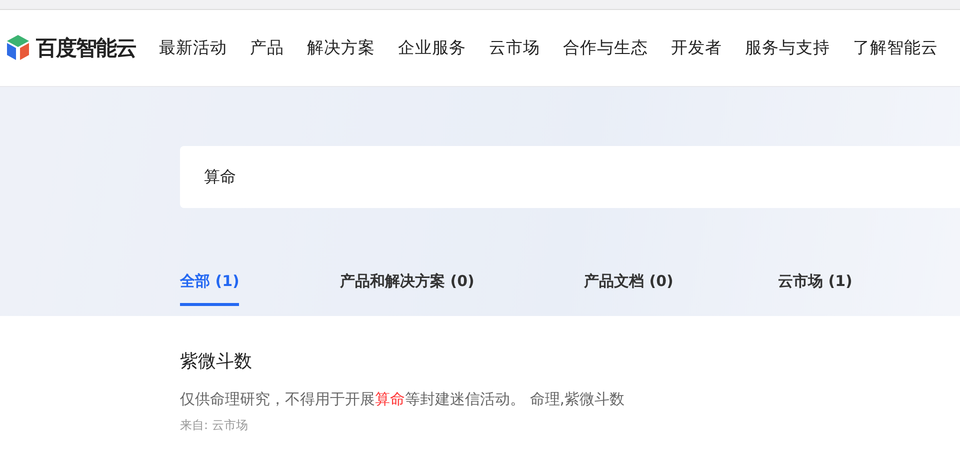 This screenshot has height=451, width=960. What do you see at coordinates (403, 399) in the screenshot?
I see `result-description: 仅供命理研究，不得用于开展算命等封建迷信活动。 命理,紫微斗数` at bounding box center [403, 399].